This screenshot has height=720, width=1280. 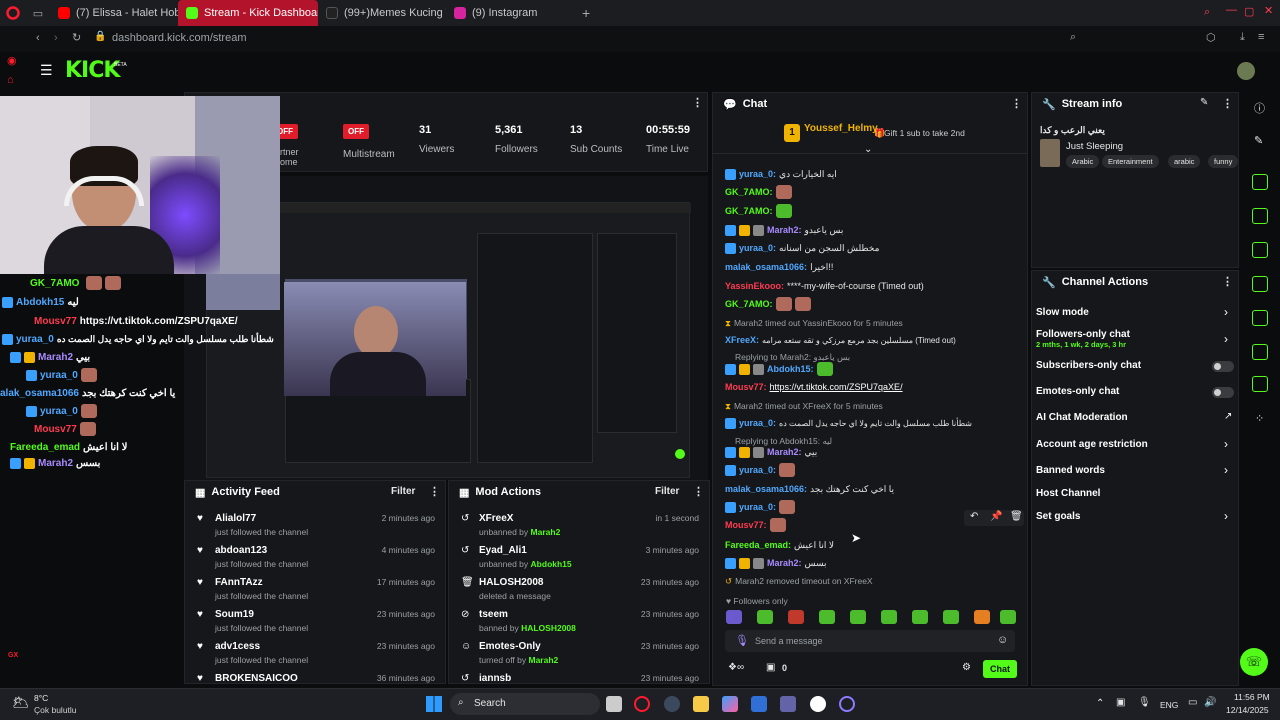 I want to click on new-tab-icon: +, so click(x=586, y=13).